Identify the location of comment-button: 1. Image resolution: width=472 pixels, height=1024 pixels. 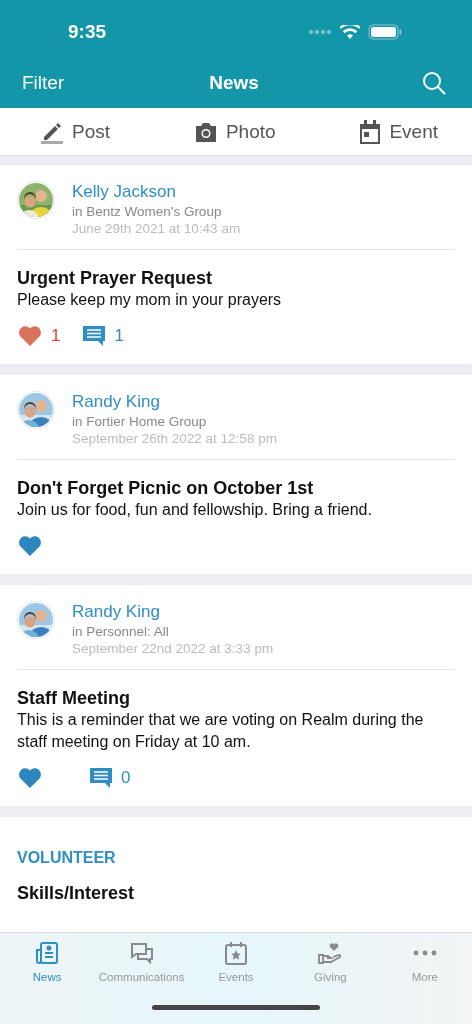
(103, 336).